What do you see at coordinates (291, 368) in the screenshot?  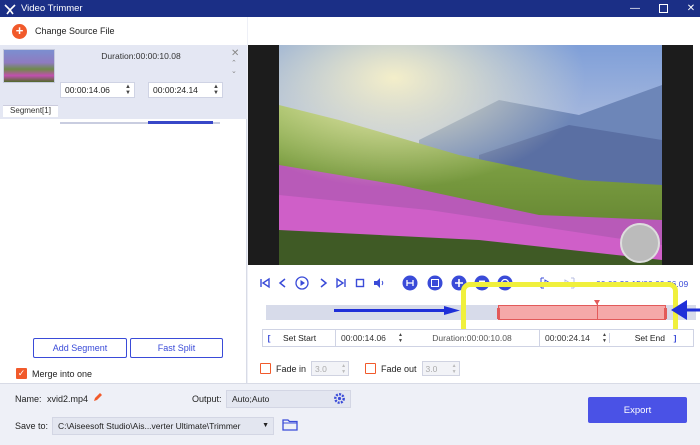 I see `fade-in-label: Fade in` at bounding box center [291, 368].